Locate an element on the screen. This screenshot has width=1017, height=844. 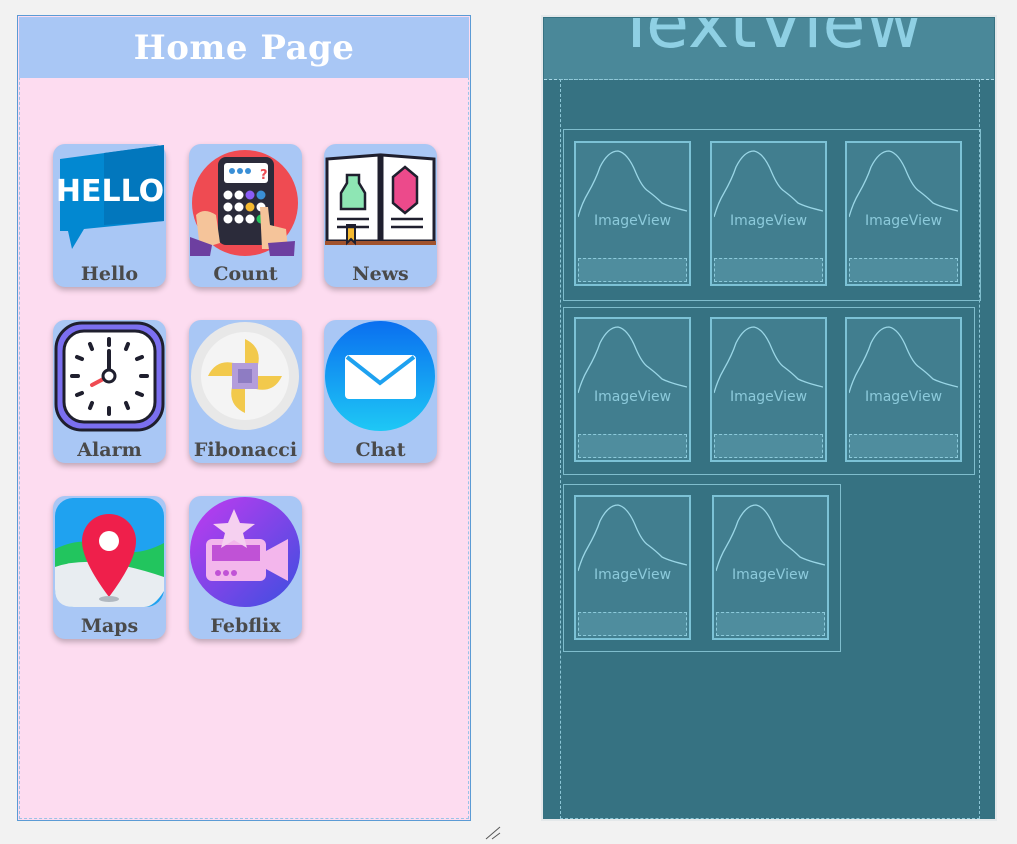
svg-text: HELLO is located at coordinates (110, 191).